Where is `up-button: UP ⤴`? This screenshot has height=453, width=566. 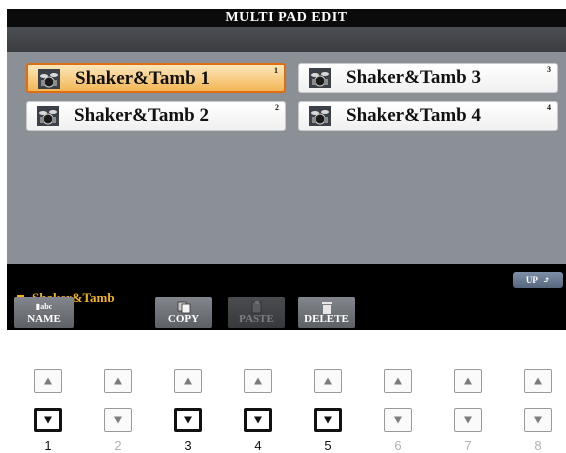 up-button: UP ⤴ is located at coordinates (538, 280).